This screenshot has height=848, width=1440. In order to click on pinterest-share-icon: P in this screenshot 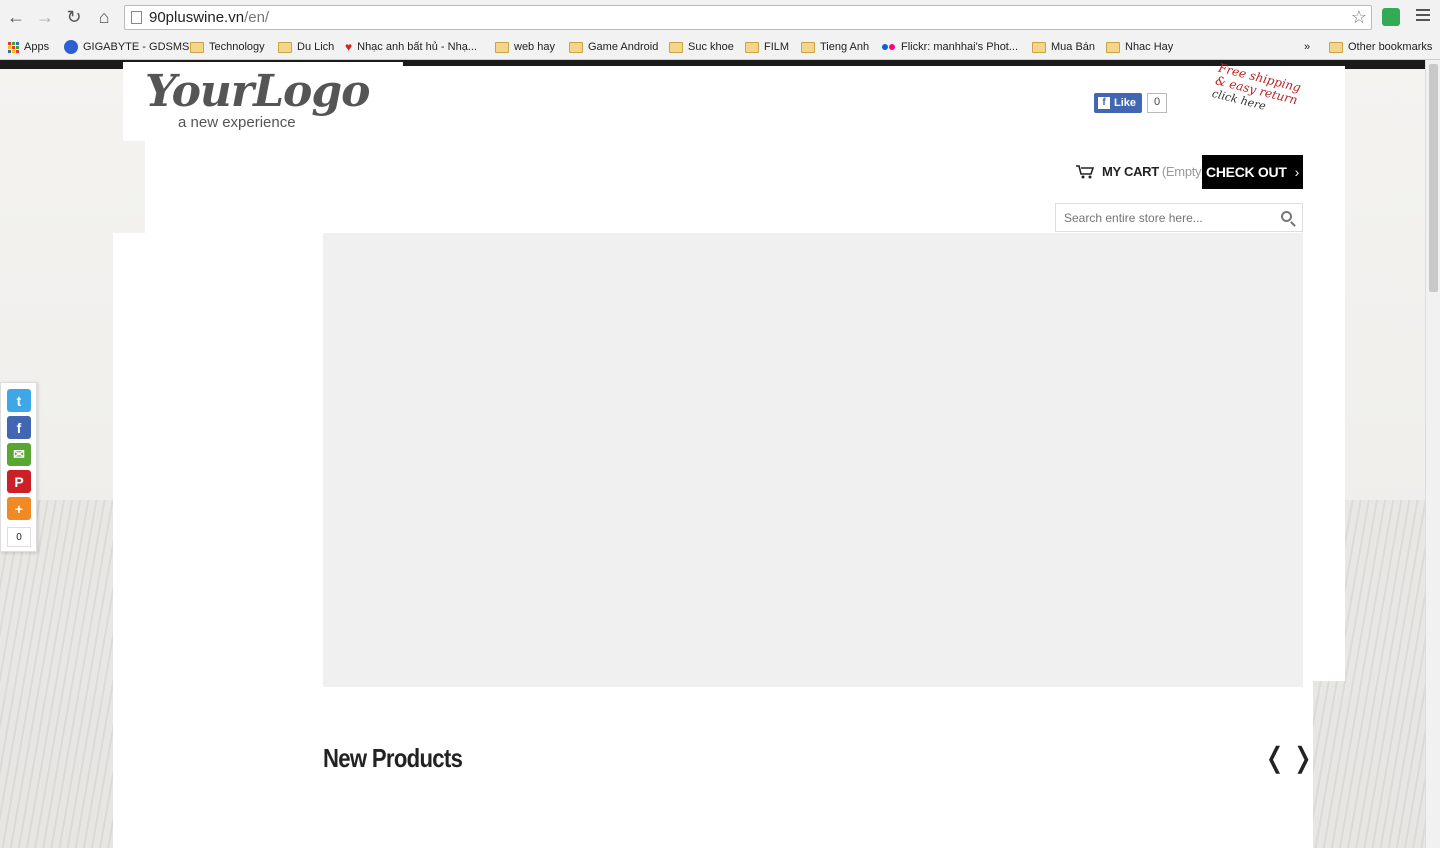, I will do `click(19, 481)`.